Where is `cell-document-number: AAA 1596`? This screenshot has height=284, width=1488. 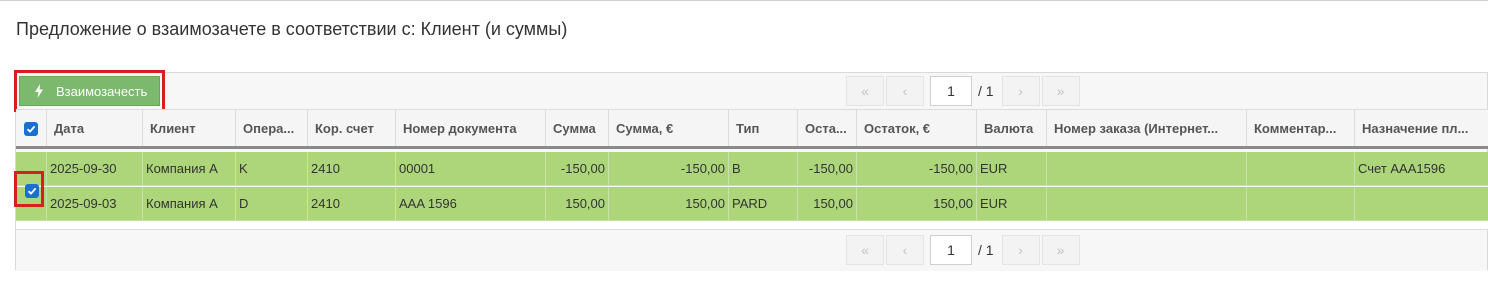 cell-document-number: AAA 1596 is located at coordinates (471, 203).